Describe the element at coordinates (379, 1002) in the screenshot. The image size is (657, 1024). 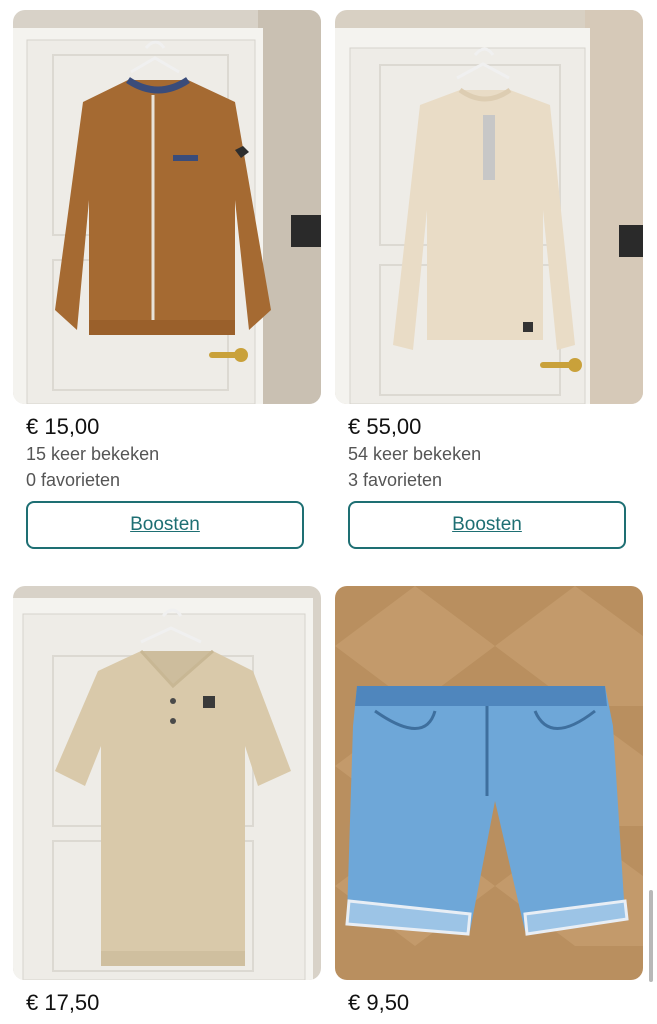
I see `listing-price: € 9,50` at that location.